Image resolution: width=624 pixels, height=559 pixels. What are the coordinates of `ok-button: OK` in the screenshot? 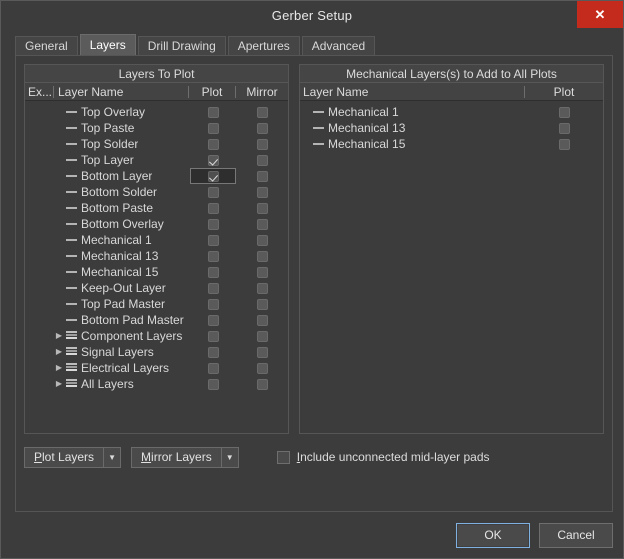 It's located at (493, 535).